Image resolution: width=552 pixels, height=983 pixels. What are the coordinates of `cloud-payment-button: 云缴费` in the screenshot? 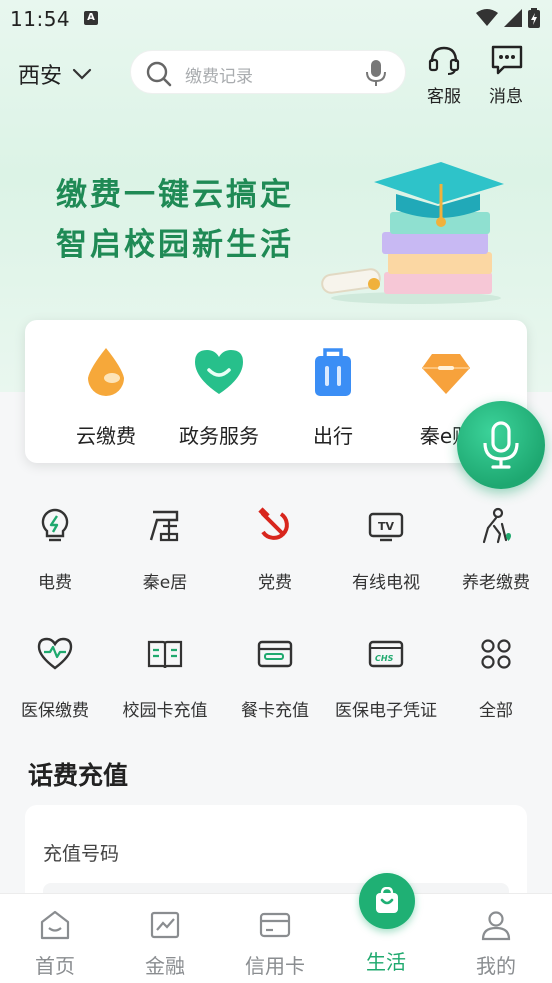 It's located at (106, 396).